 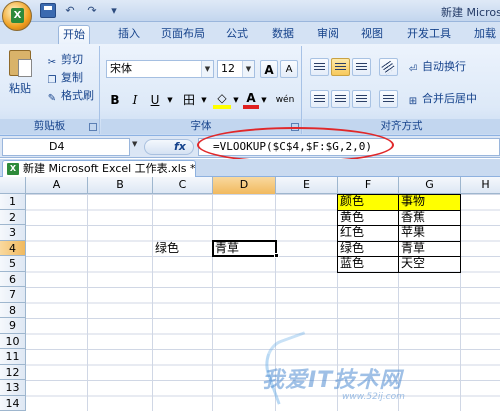 What do you see at coordinates (283, 34) in the screenshot?
I see `tab-data: 数据` at bounding box center [283, 34].